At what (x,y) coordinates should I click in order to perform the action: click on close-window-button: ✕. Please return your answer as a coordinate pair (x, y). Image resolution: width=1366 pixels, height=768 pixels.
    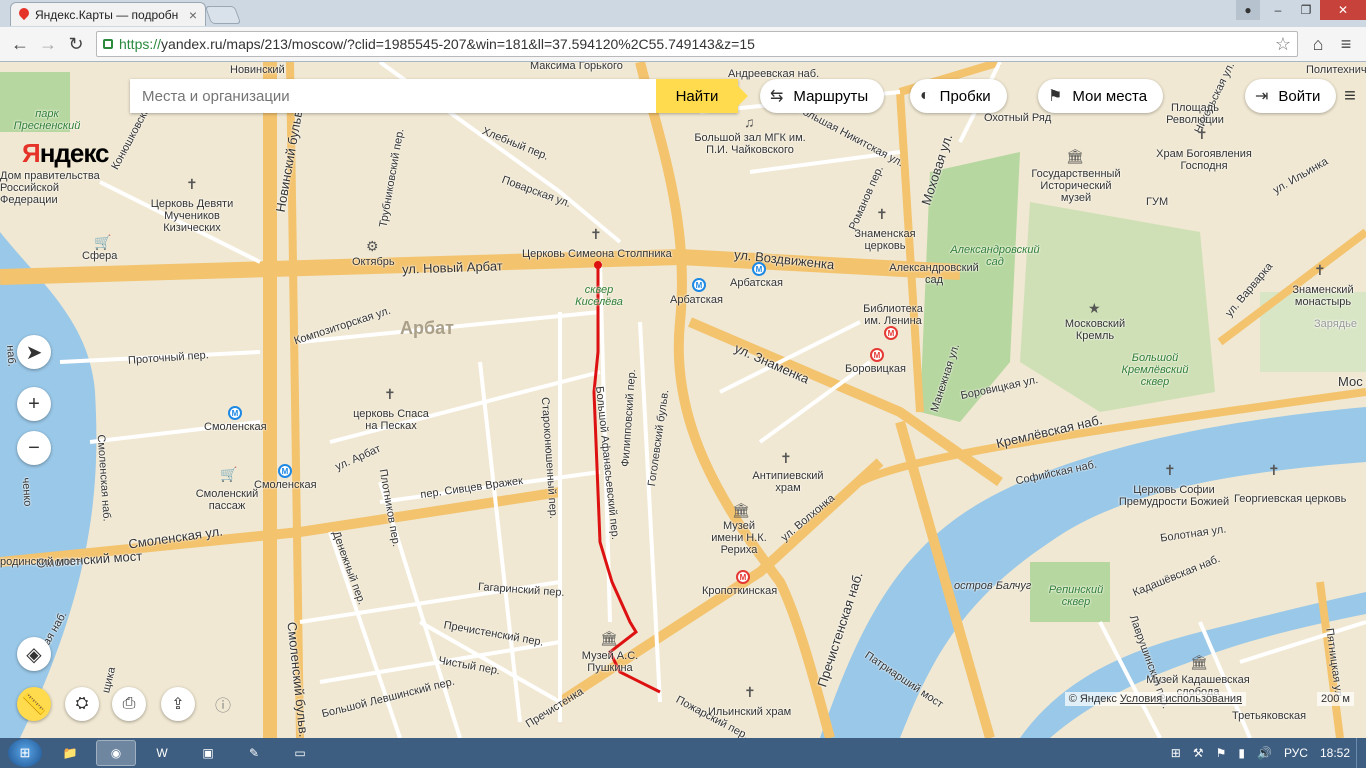
    Looking at the image, I should click on (1343, 10).